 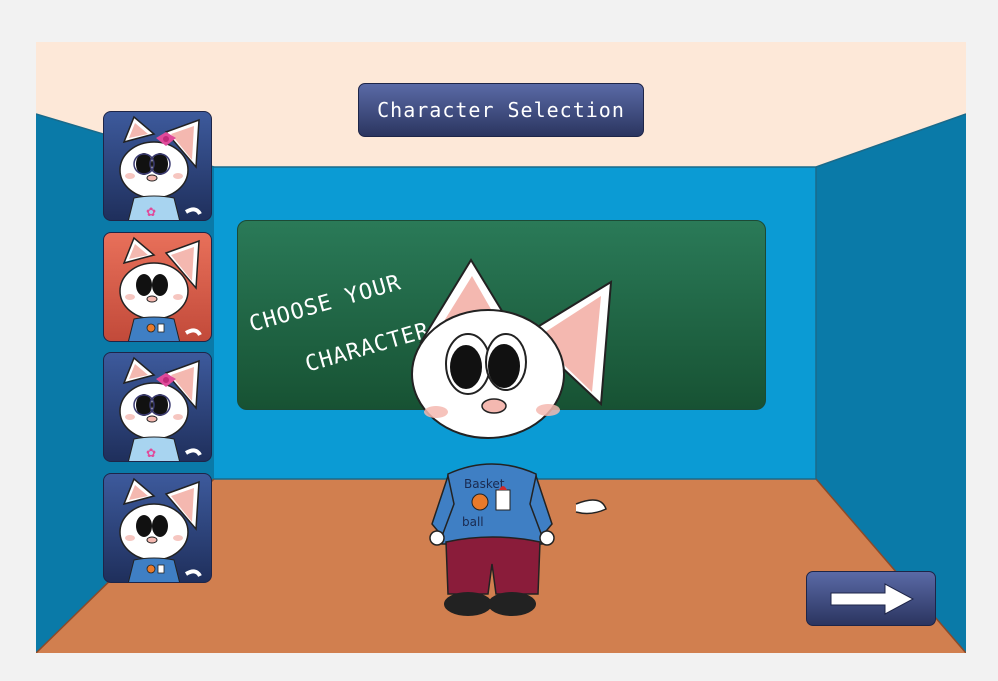 What do you see at coordinates (512, 437) in the screenshot?
I see `selected-character-preview: Basket ball` at bounding box center [512, 437].